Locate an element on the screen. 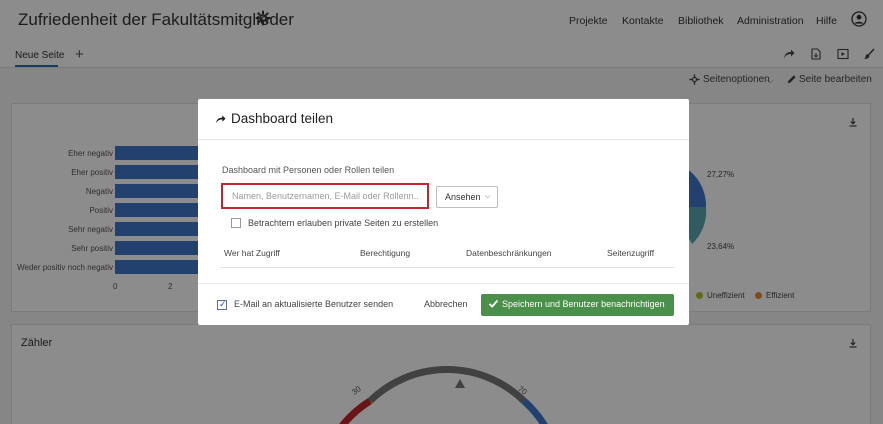 This screenshot has height=424, width=883. save-and-notify-button: Speichern und Benutzer benachrichtigen is located at coordinates (577, 305).